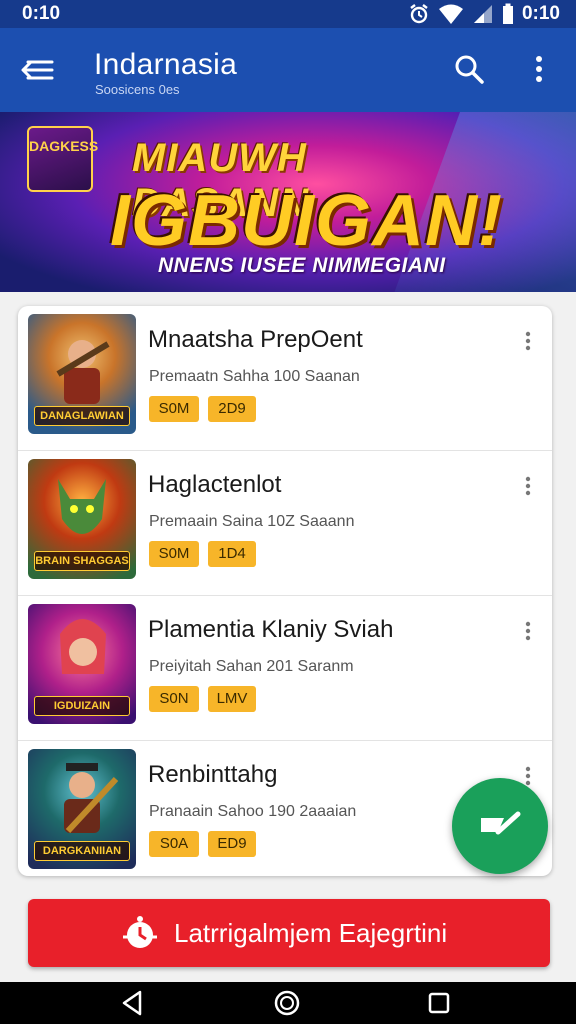 The width and height of the screenshot is (576, 1024). I want to click on floating-action-button, so click(500, 826).